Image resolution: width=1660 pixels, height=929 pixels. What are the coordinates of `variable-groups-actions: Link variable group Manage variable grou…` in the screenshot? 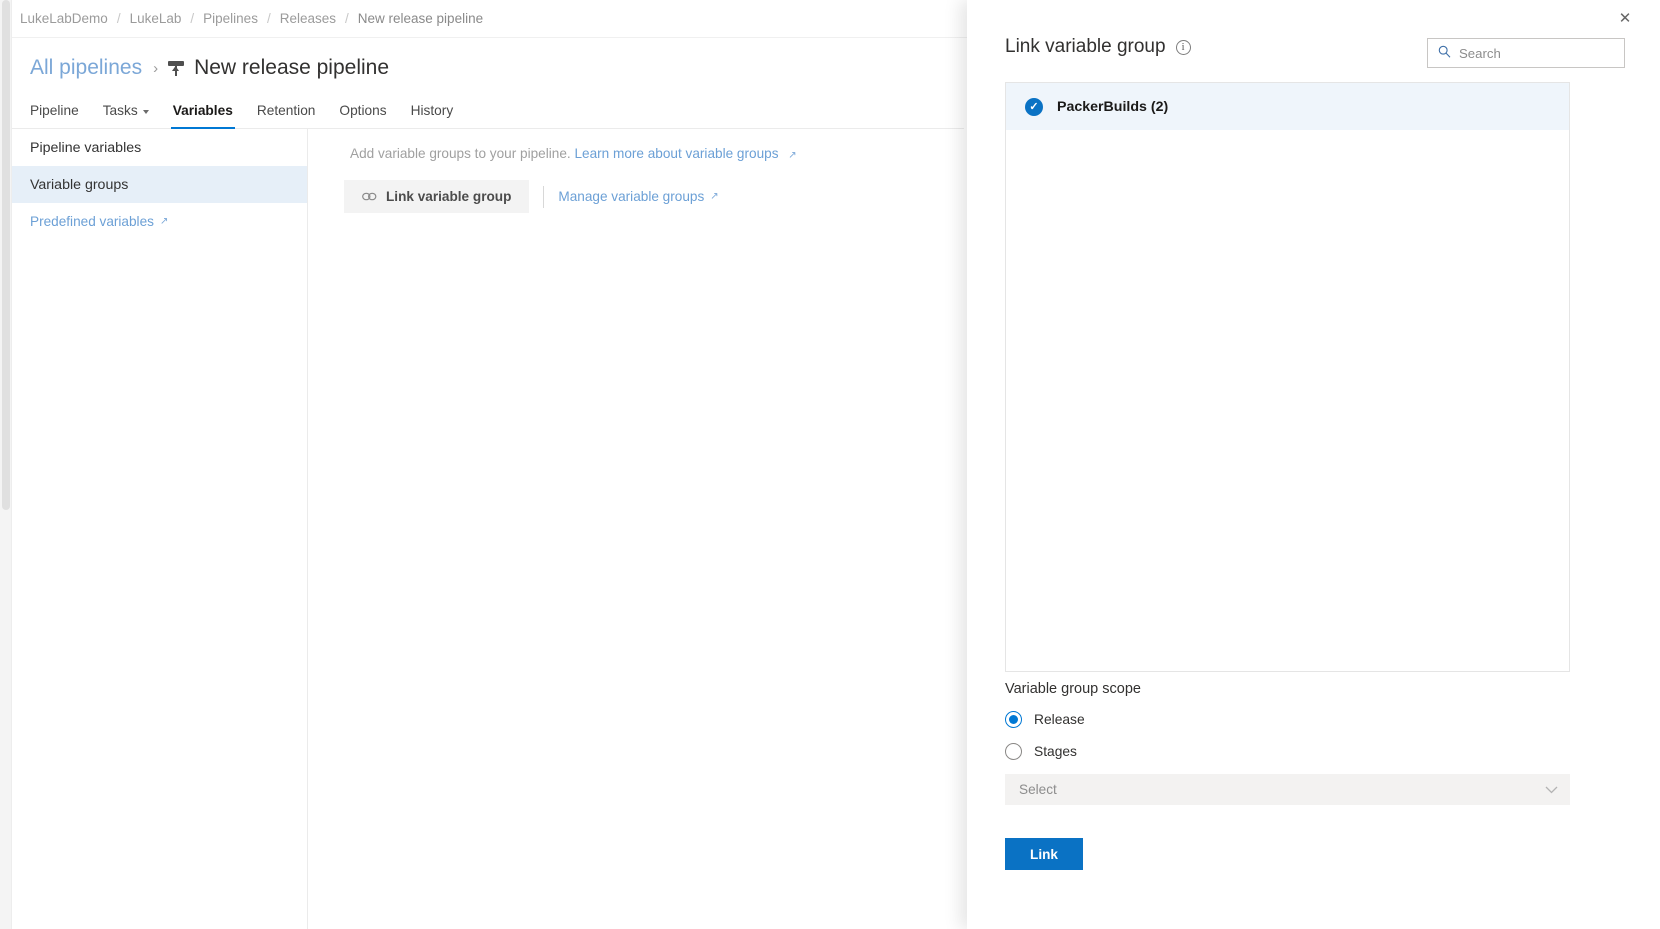 It's located at (655, 196).